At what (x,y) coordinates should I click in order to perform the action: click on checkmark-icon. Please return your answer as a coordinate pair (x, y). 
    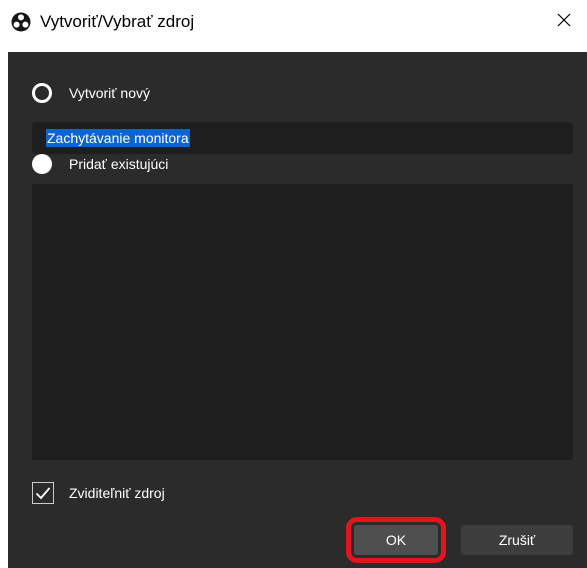
    Looking at the image, I should click on (43, 493).